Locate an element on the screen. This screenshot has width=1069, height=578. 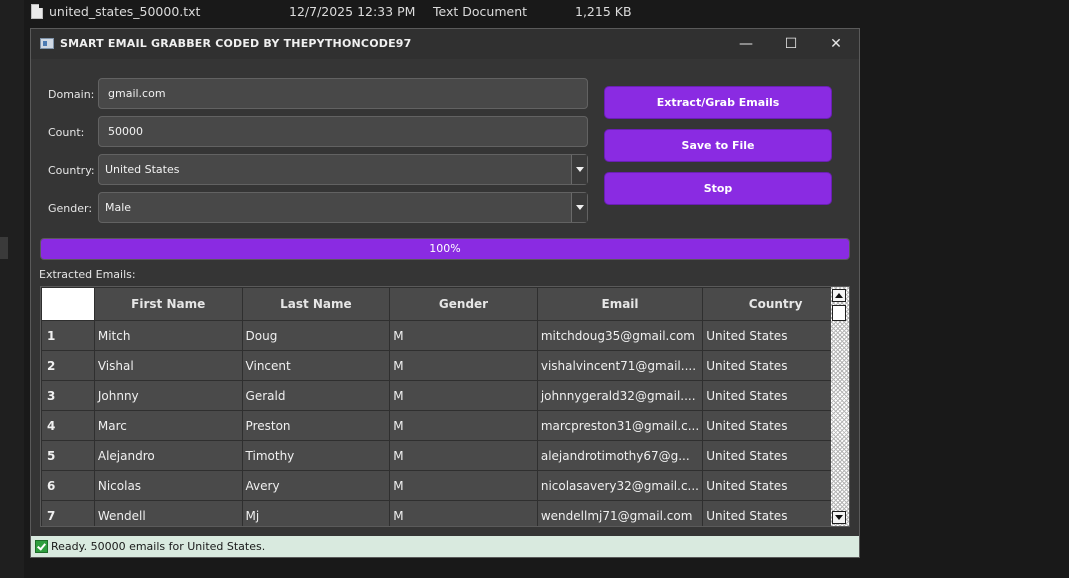
file-size: 1,215 KB is located at coordinates (603, 11).